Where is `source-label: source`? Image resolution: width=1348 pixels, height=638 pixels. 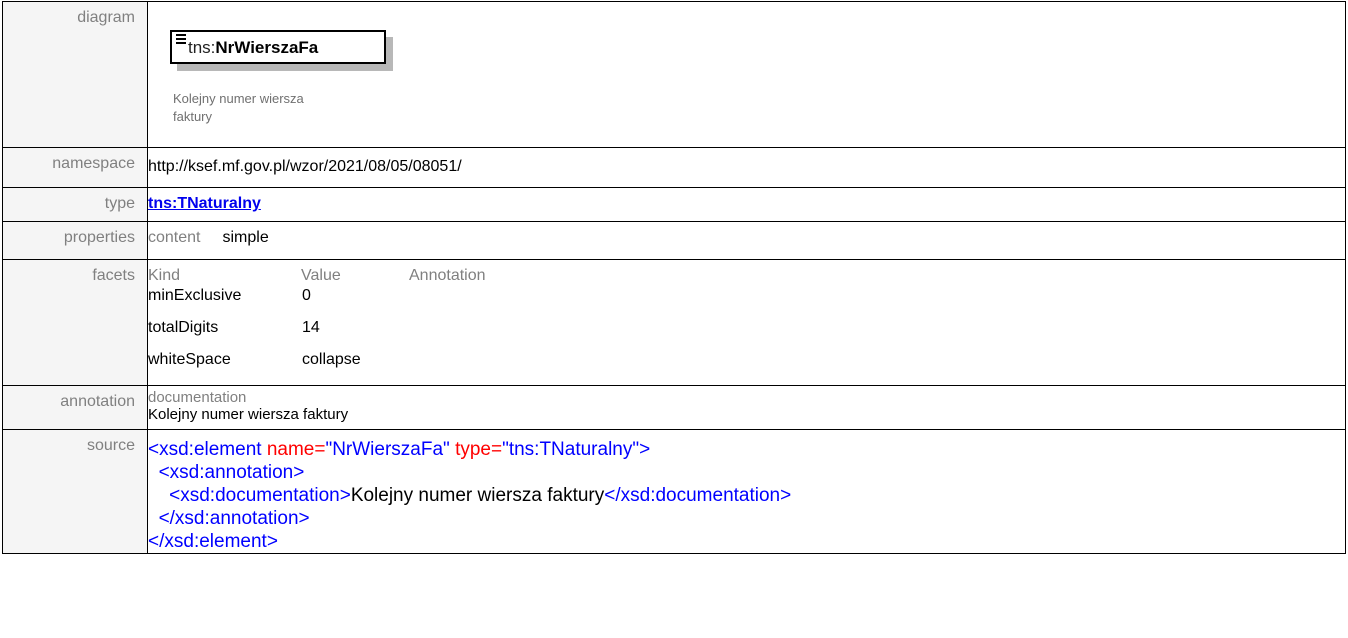 source-label: source is located at coordinates (75, 491).